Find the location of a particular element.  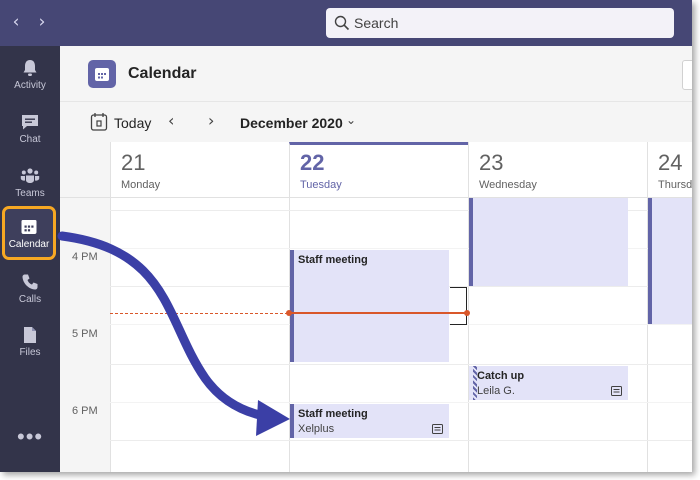

time-label: 6 PM is located at coordinates (85, 411).